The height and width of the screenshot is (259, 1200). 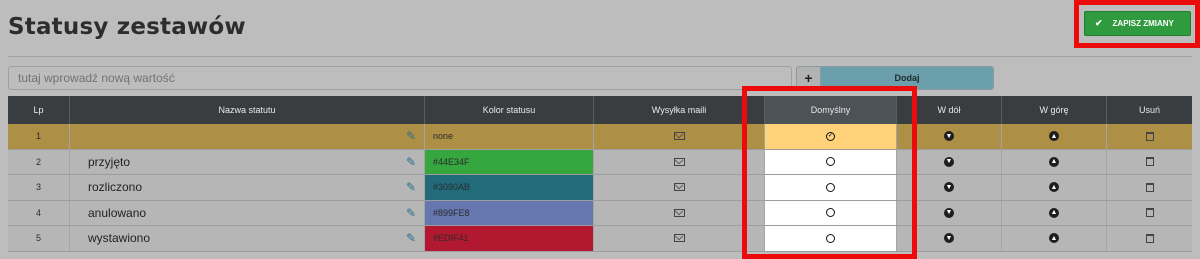 I want to click on add-button: Dodaj, so click(x=907, y=78).